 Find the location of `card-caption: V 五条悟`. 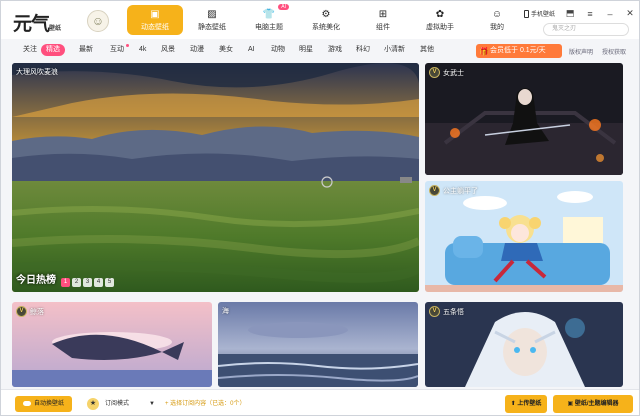

card-caption: V 五条悟 is located at coordinates (446, 311).